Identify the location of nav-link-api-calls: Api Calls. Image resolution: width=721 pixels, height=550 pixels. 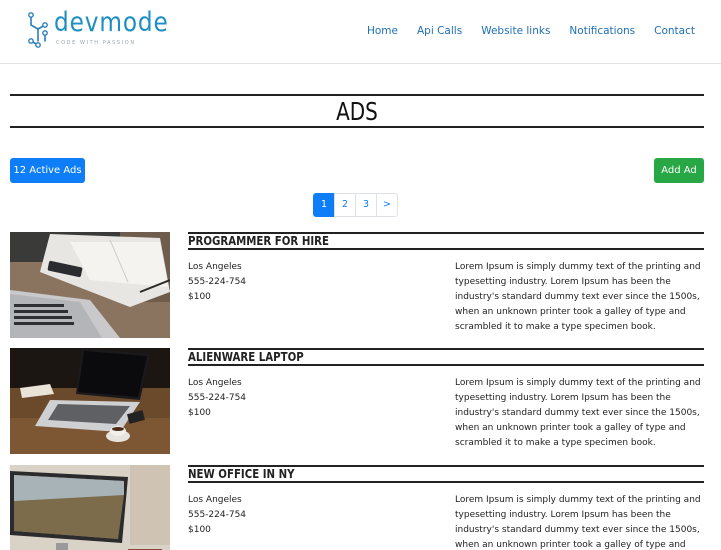
(439, 31).